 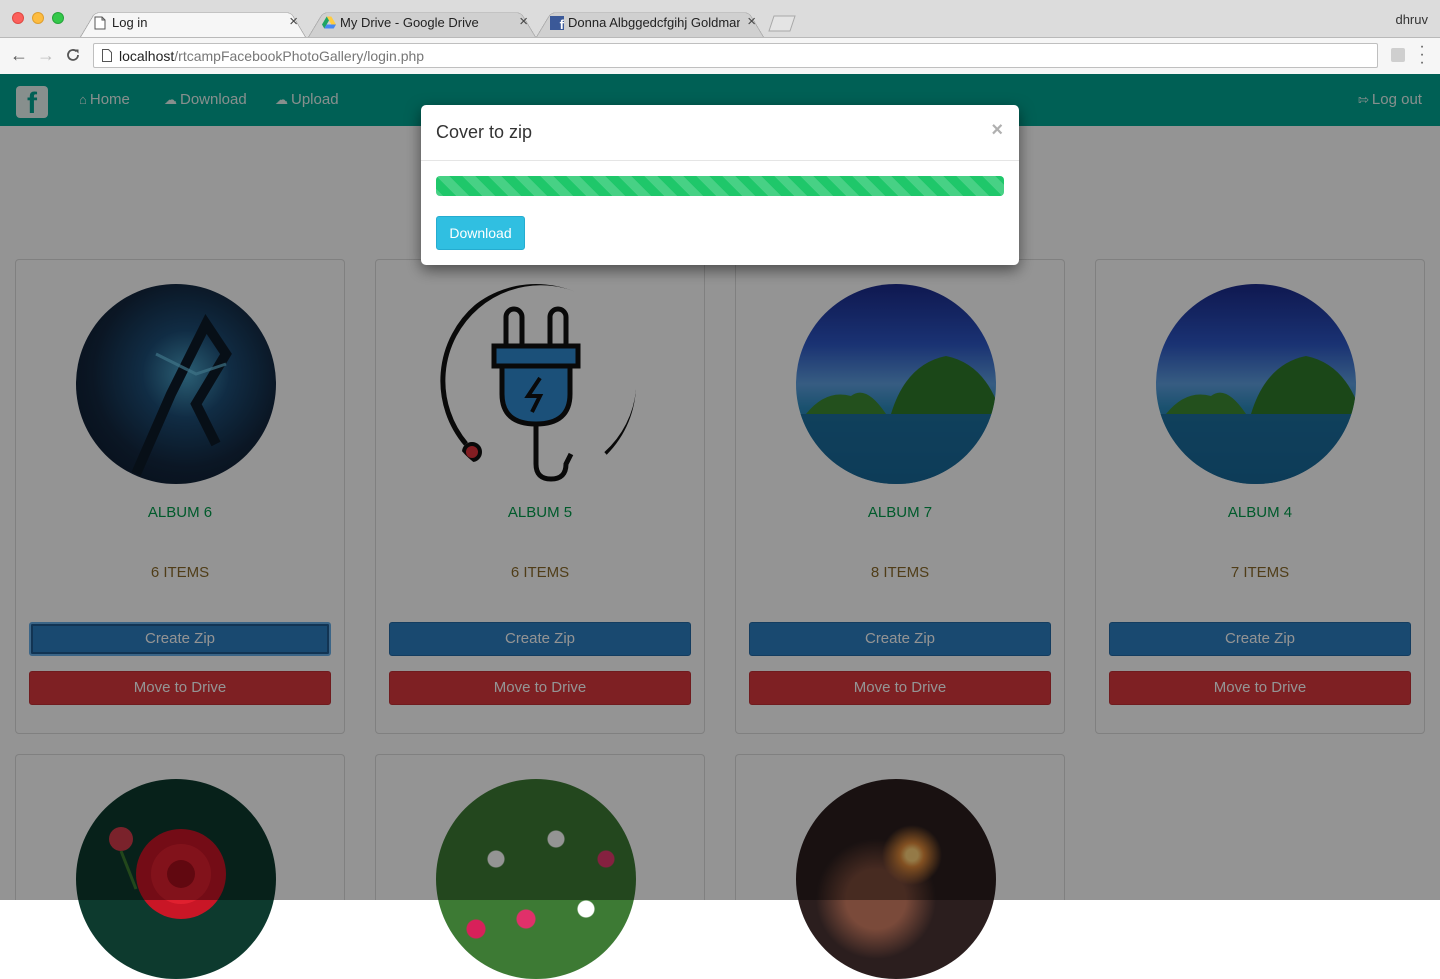 I want to click on window-zoom-button, so click(x=58, y=18).